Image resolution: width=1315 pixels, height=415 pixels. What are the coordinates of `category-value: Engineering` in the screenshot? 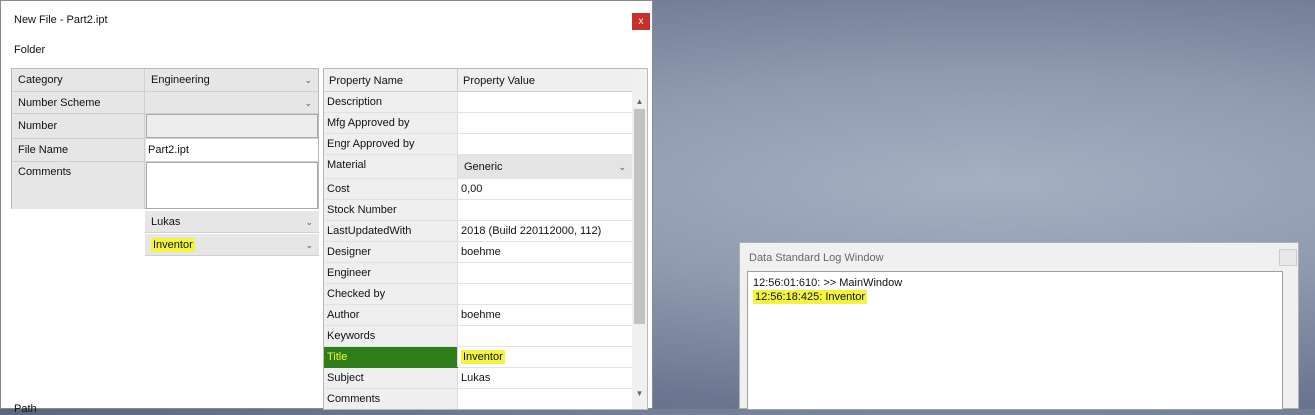 It's located at (180, 80).